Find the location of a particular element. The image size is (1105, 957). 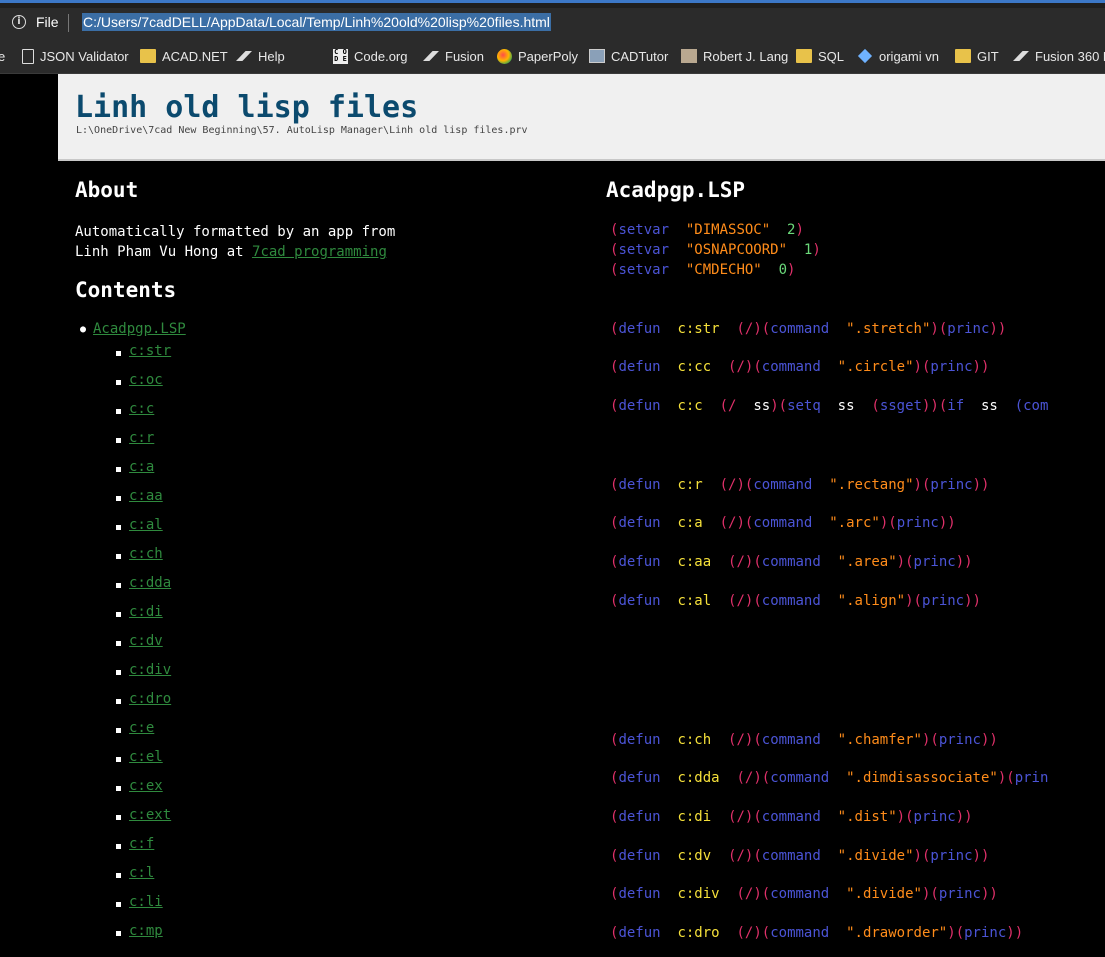

bookmark-label: GIT is located at coordinates (988, 56).